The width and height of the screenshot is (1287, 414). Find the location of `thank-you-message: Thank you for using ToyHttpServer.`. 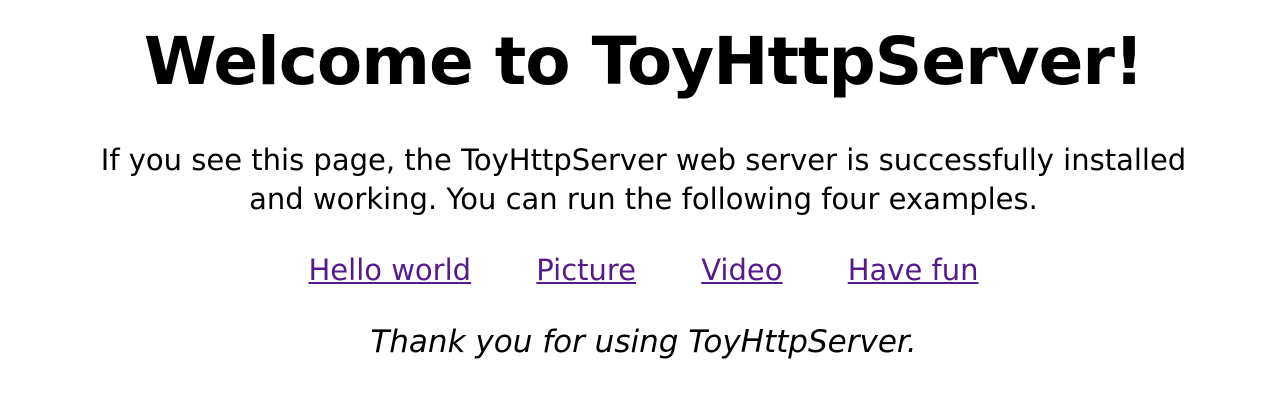

thank-you-message: Thank you for using ToyHttpServer. is located at coordinates (643, 342).